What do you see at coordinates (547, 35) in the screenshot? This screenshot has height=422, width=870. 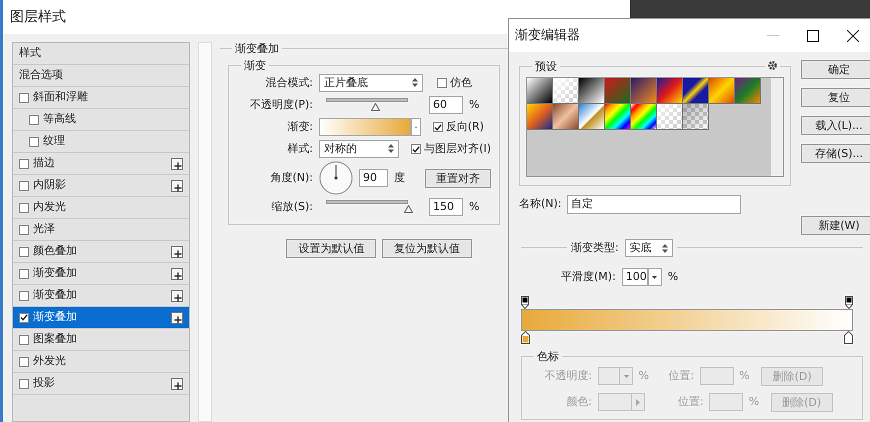 I see `window-title: 渐变编辑器` at bounding box center [547, 35].